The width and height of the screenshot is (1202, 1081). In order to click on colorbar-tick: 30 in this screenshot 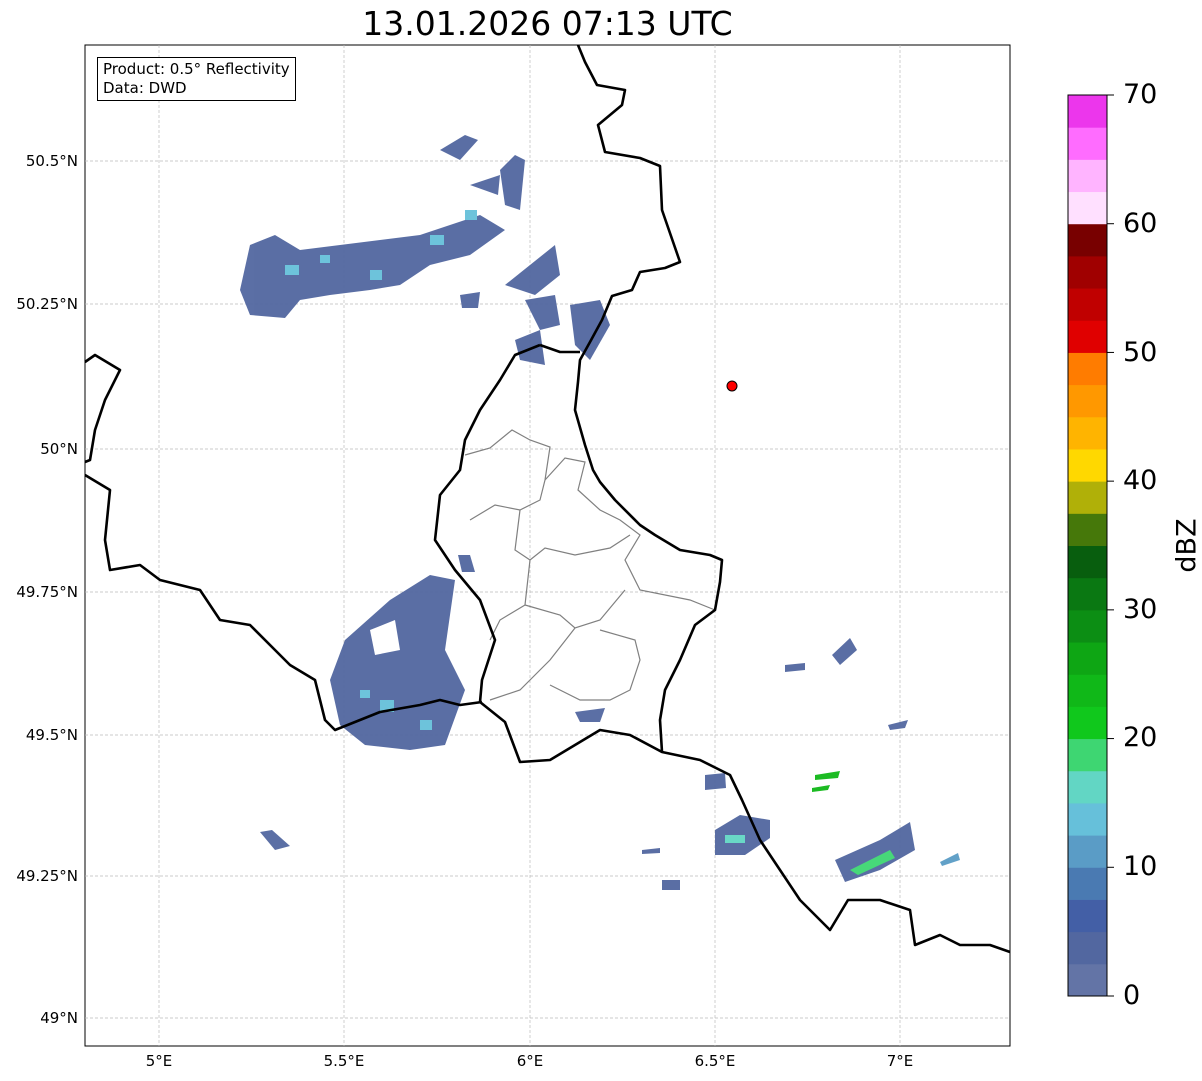, I will do `click(1140, 609)`.